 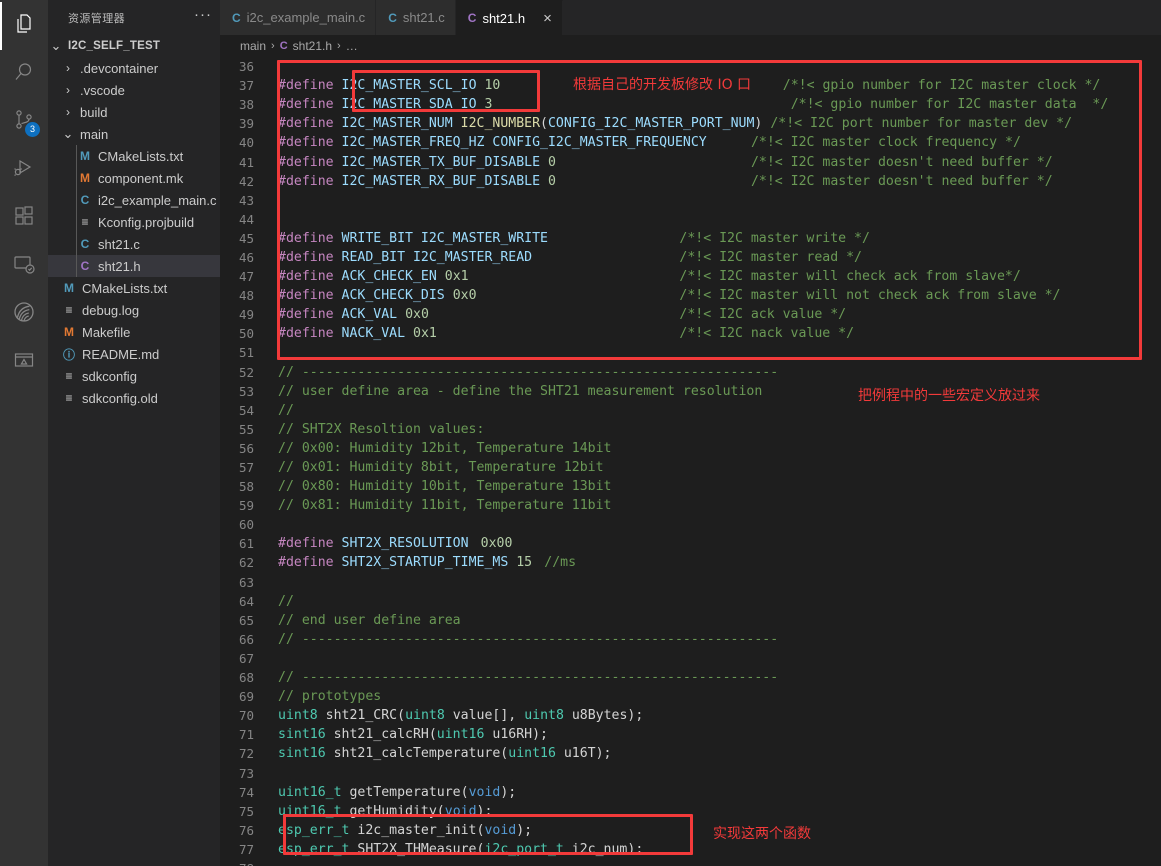 I want to click on breadcrumb-file: sht21.h, so click(x=312, y=46).